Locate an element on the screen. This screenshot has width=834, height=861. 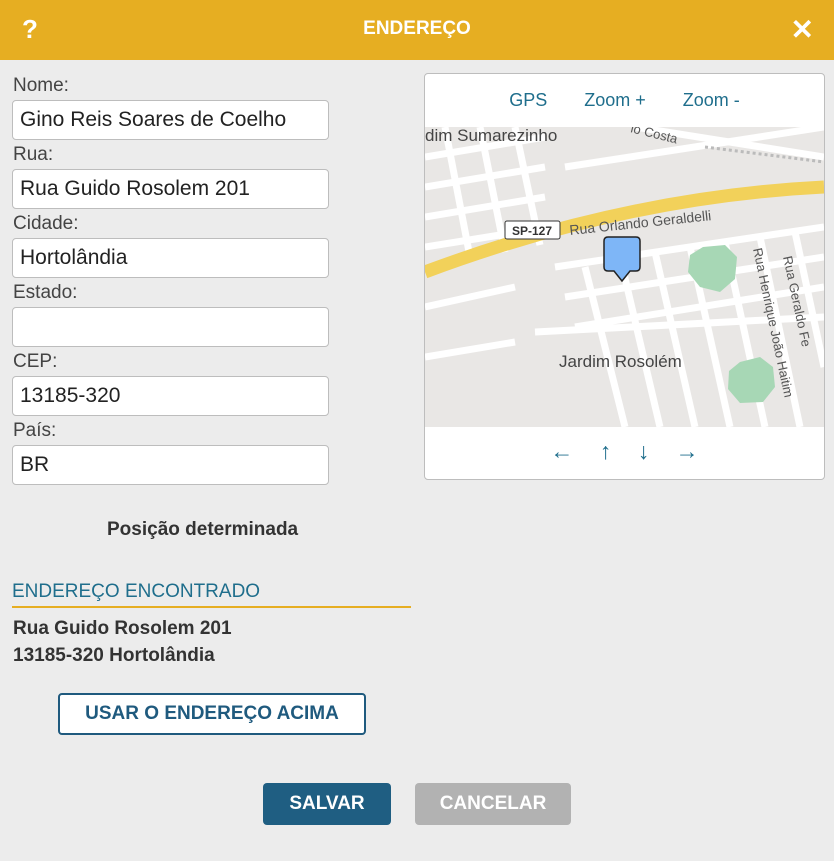
found-address-title: ENDEREÇO ENCONTRADO is located at coordinates (211, 594).